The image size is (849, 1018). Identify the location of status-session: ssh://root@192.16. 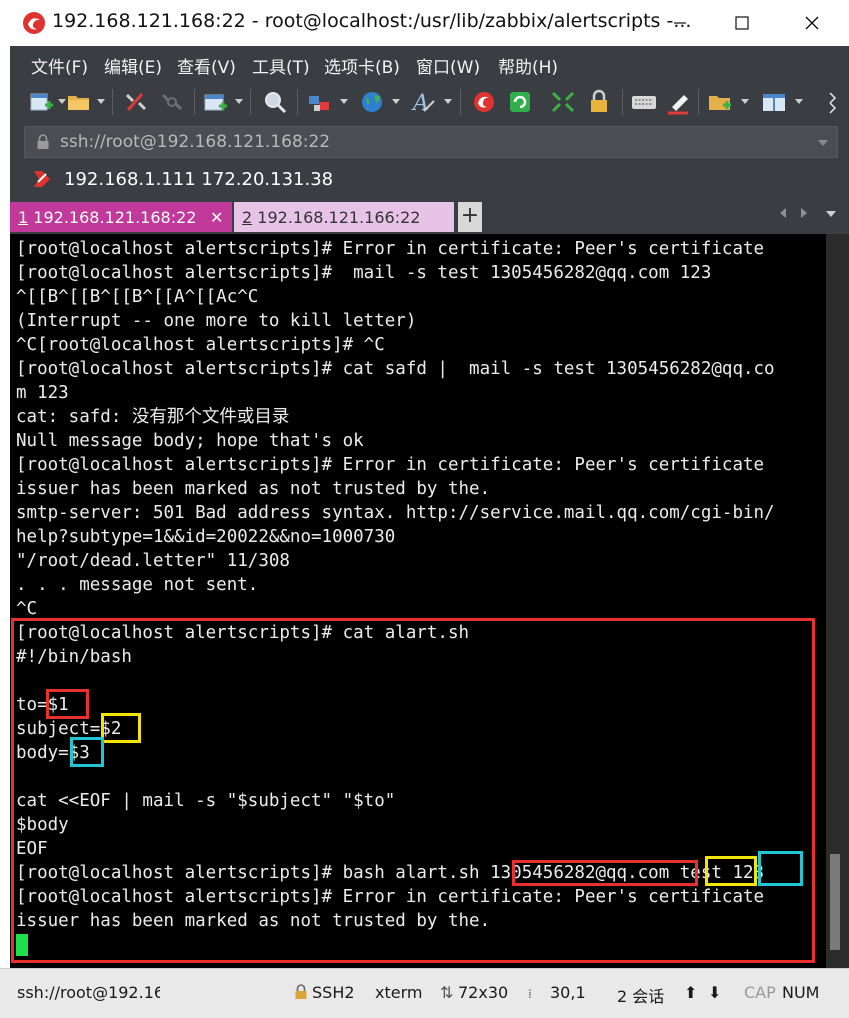
(88, 992).